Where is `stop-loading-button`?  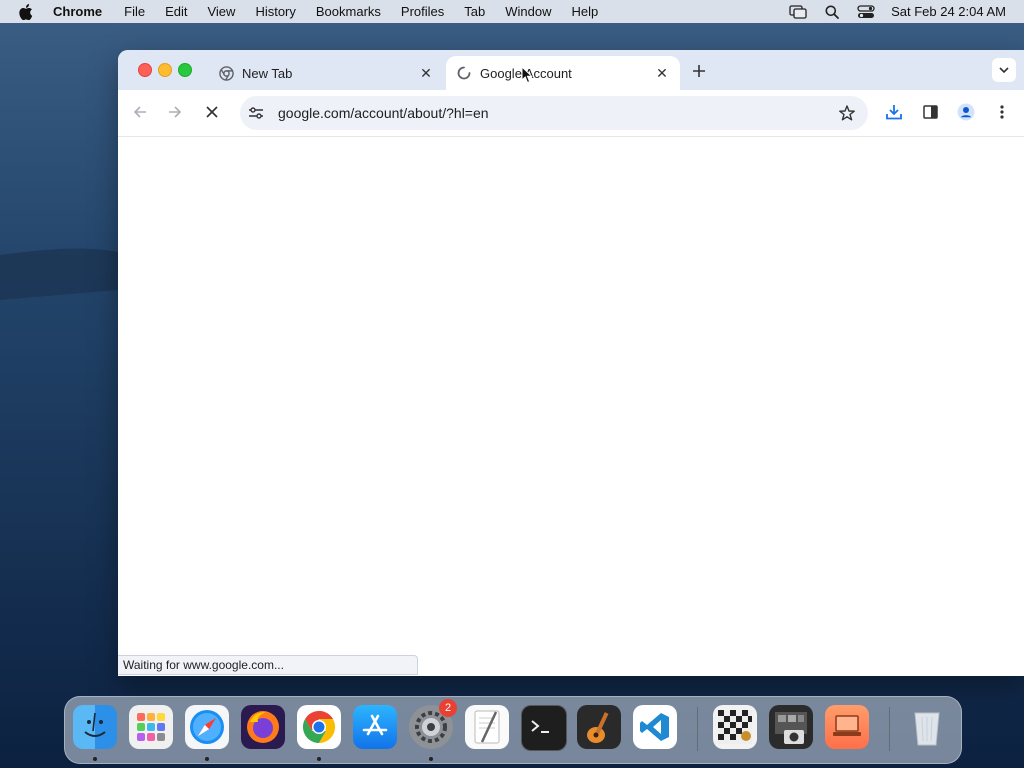
stop-loading-button is located at coordinates (212, 112).